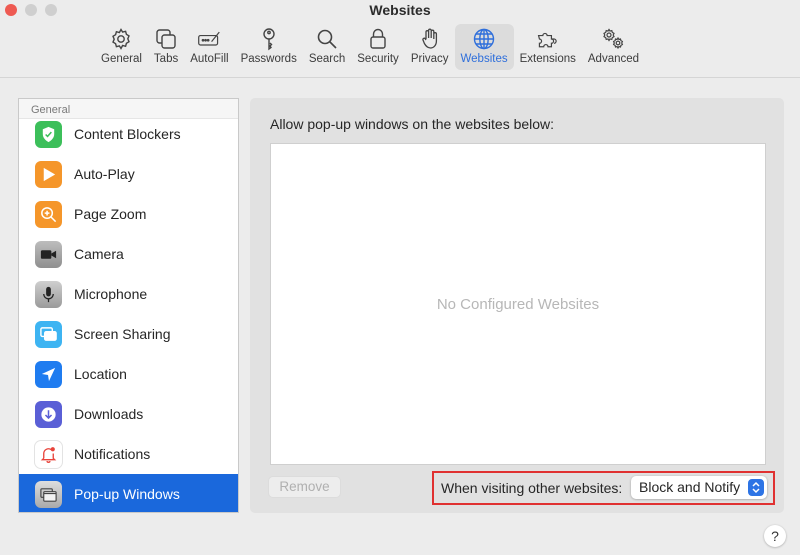 The height and width of the screenshot is (555, 800). Describe the element at coordinates (122, 334) in the screenshot. I see `sidebar-item-label: Screen Sharing` at that location.